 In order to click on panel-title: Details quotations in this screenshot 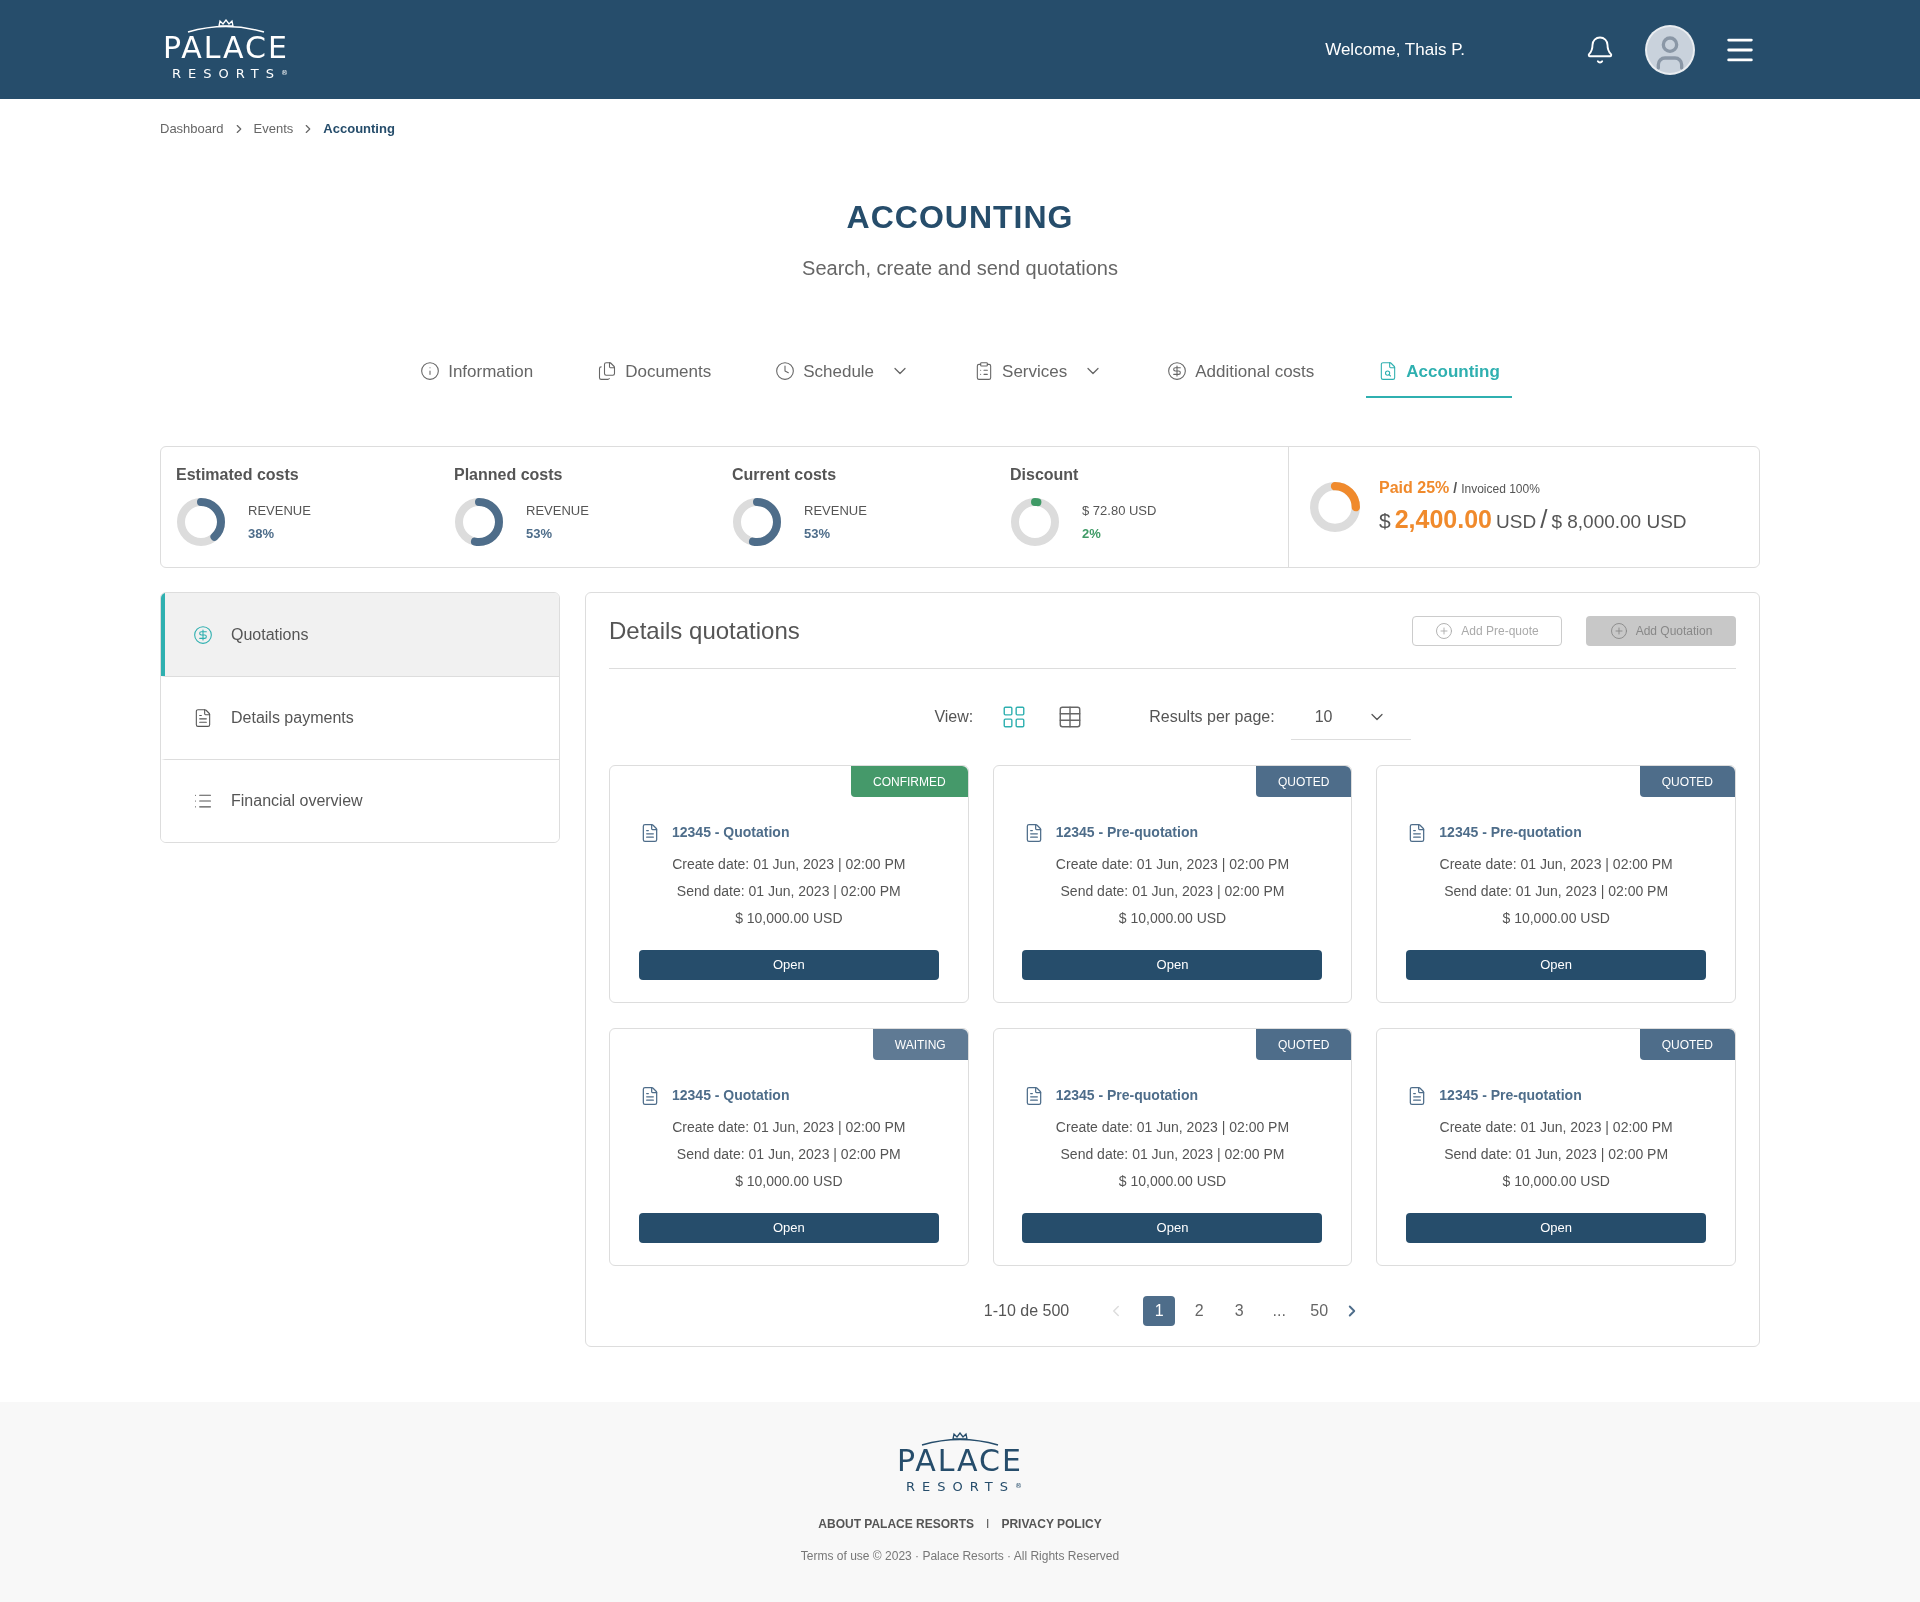, I will do `click(704, 630)`.